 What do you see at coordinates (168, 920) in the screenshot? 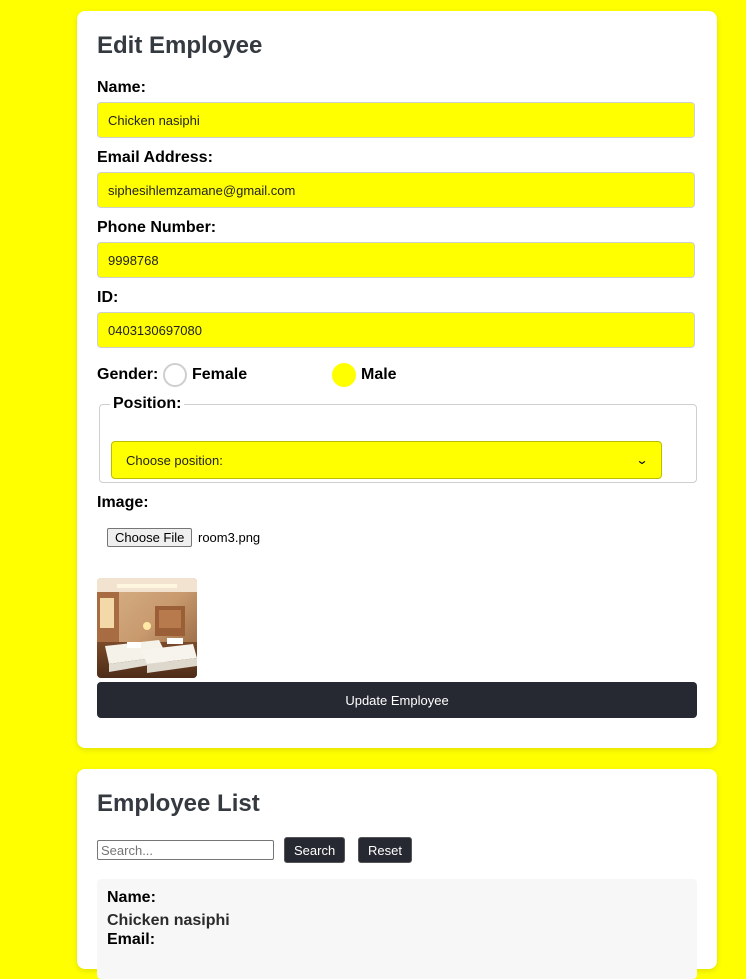
I see `employee-name-value: Chicken nasiphi` at bounding box center [168, 920].